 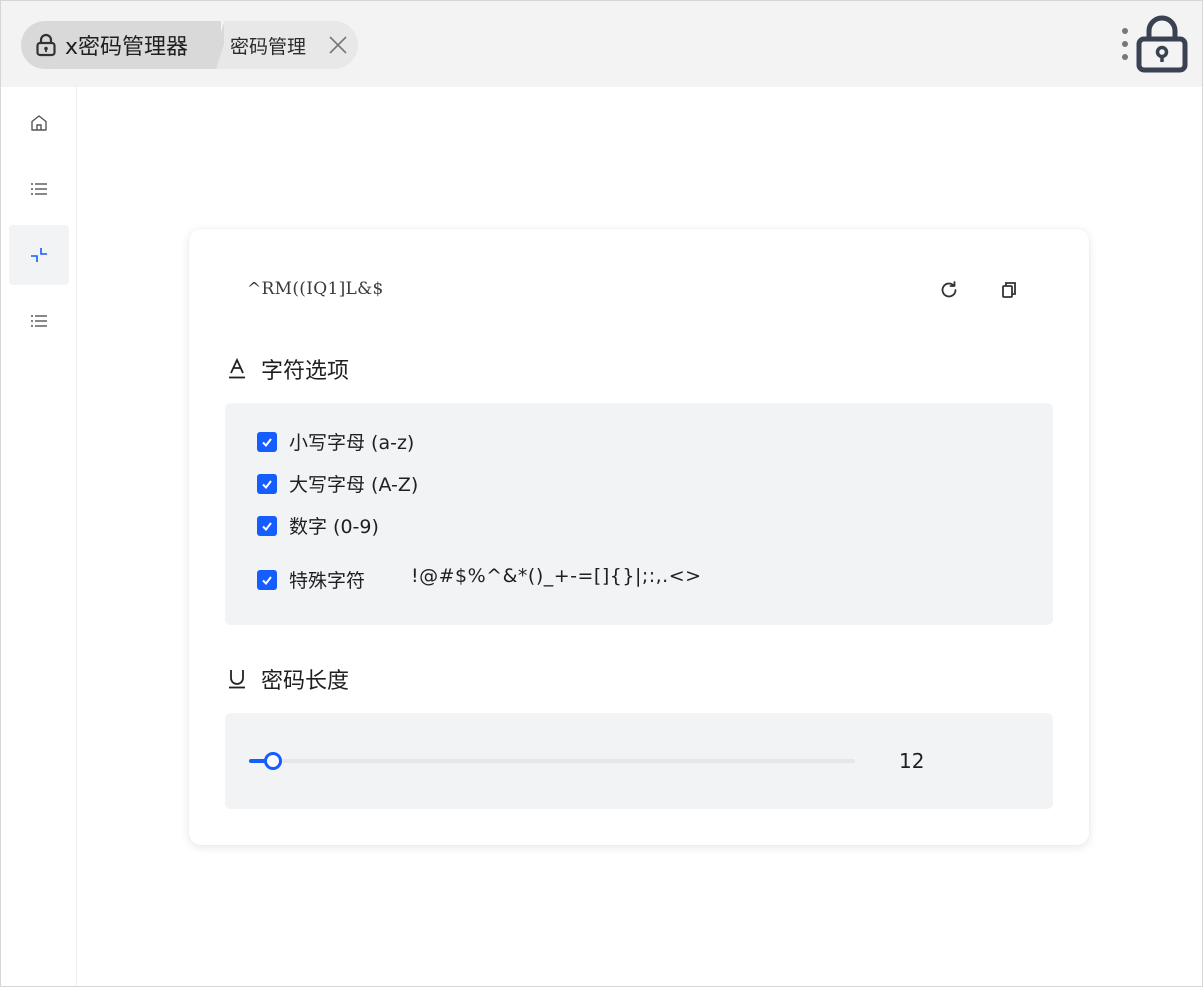 I want to click on special-chars-list: !@#$%^&*()_+-=[]{}|;:,.<>, so click(x=556, y=576).